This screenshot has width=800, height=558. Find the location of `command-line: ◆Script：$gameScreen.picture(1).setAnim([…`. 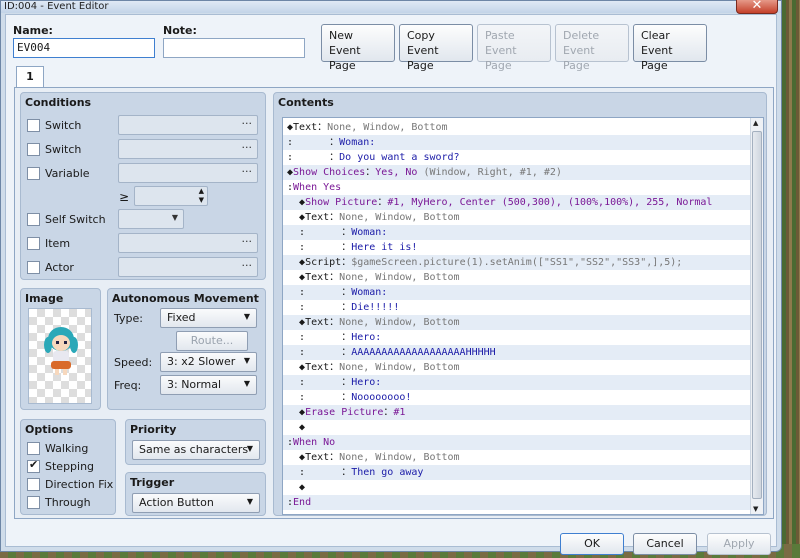

command-line: ◆Script：$gameScreen.picture(1).setAnim([… is located at coordinates (516, 262).